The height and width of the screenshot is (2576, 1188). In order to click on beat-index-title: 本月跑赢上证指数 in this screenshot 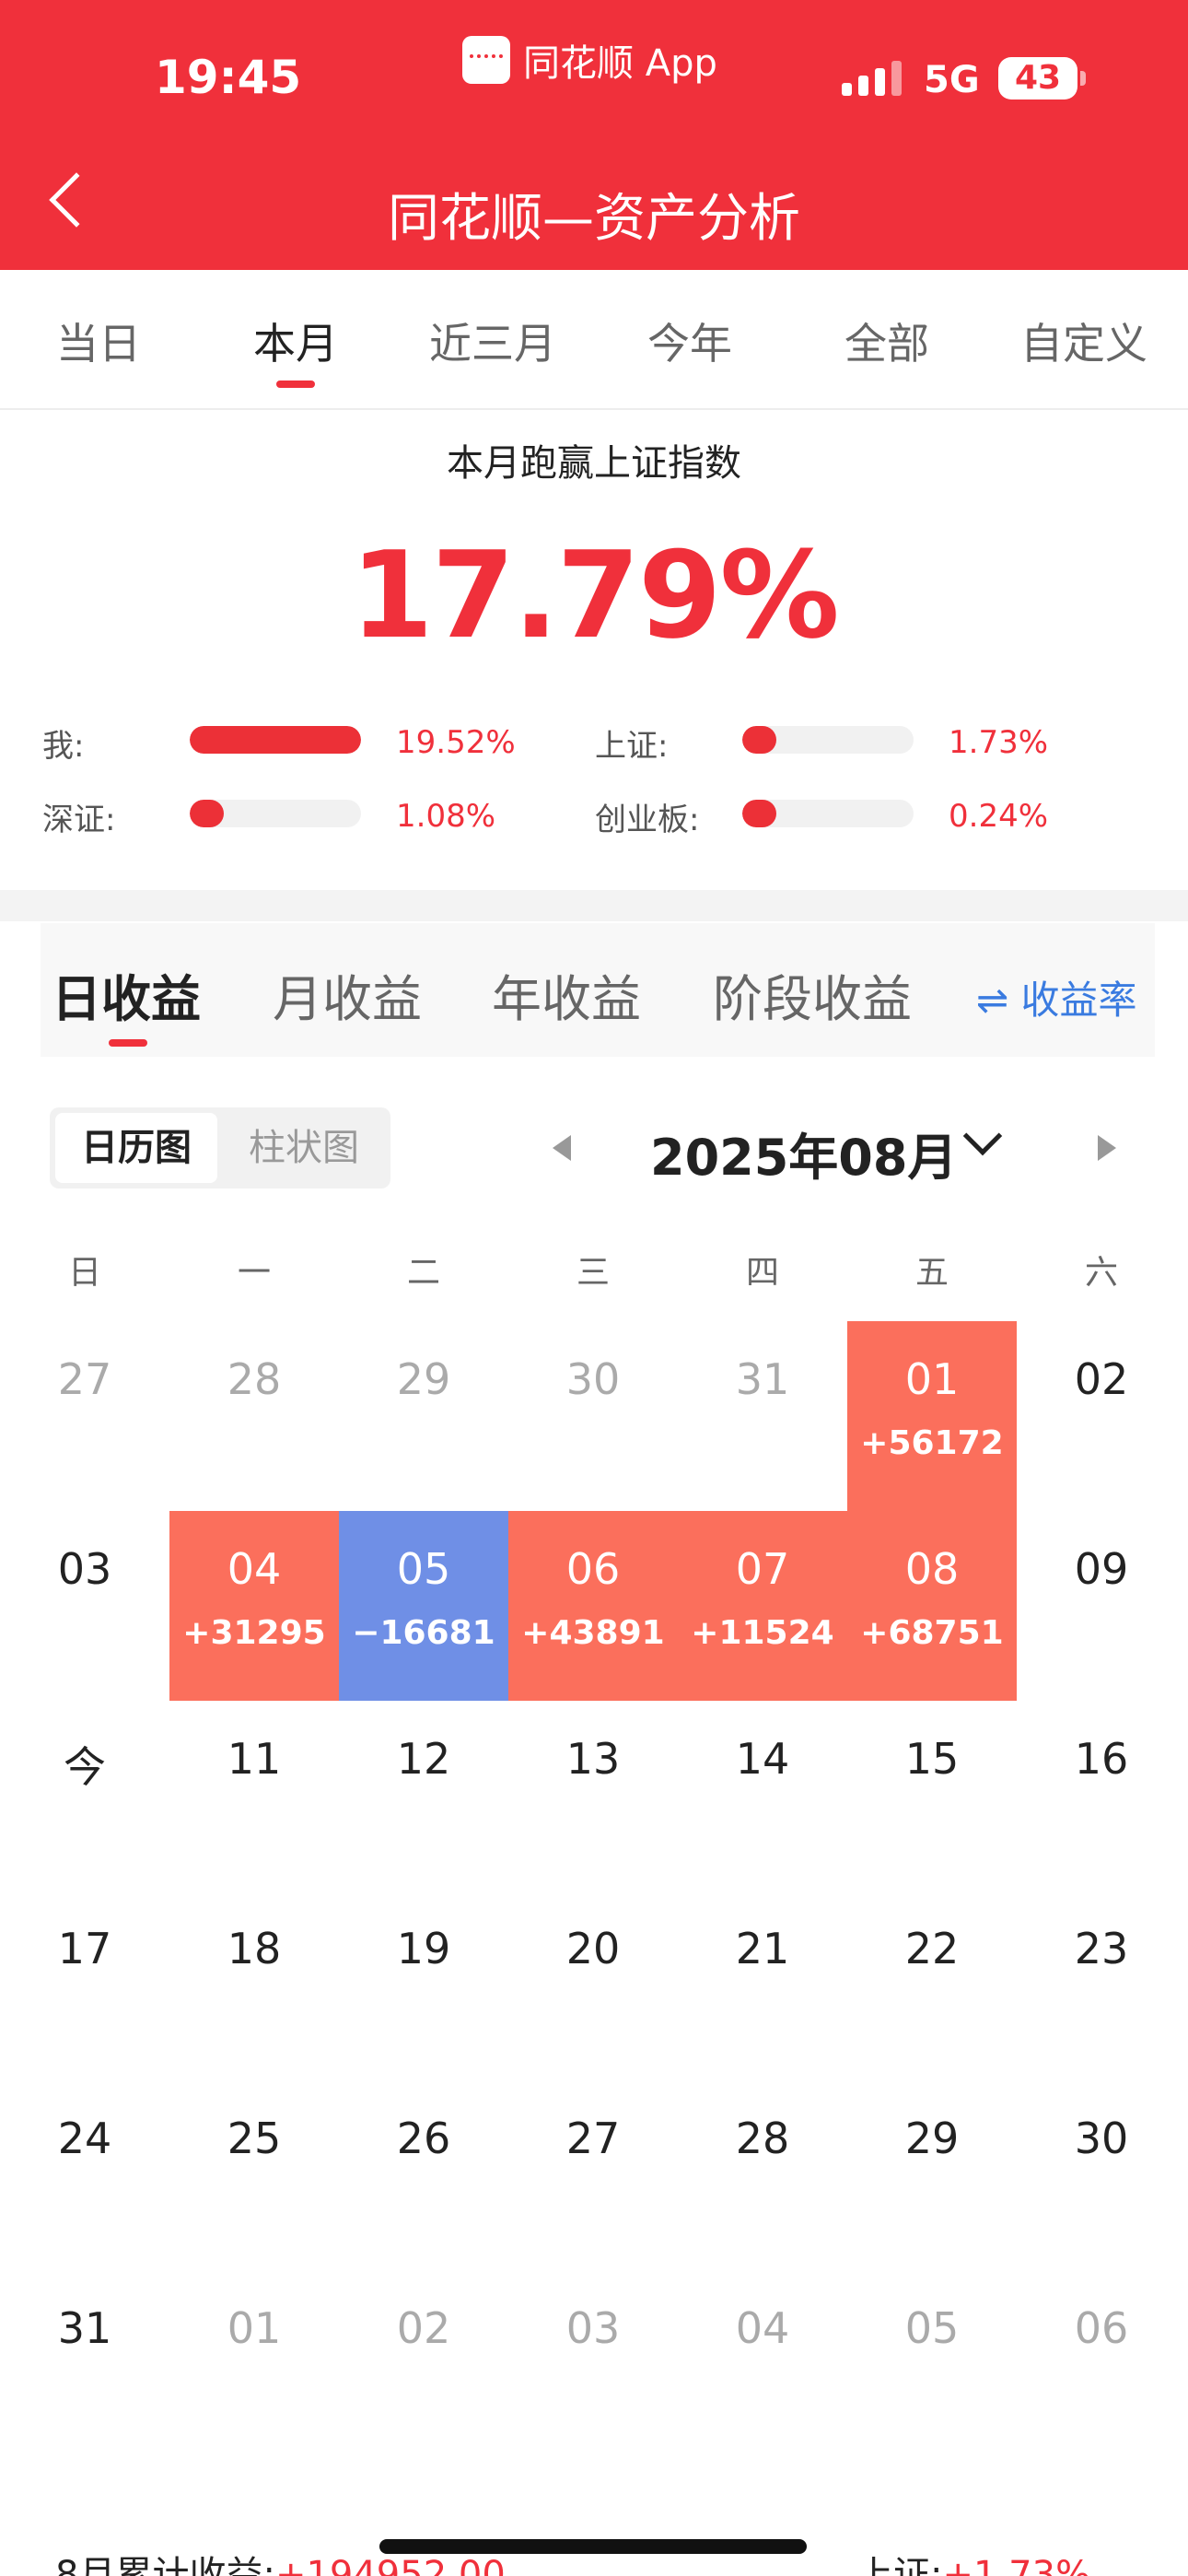, I will do `click(594, 463)`.